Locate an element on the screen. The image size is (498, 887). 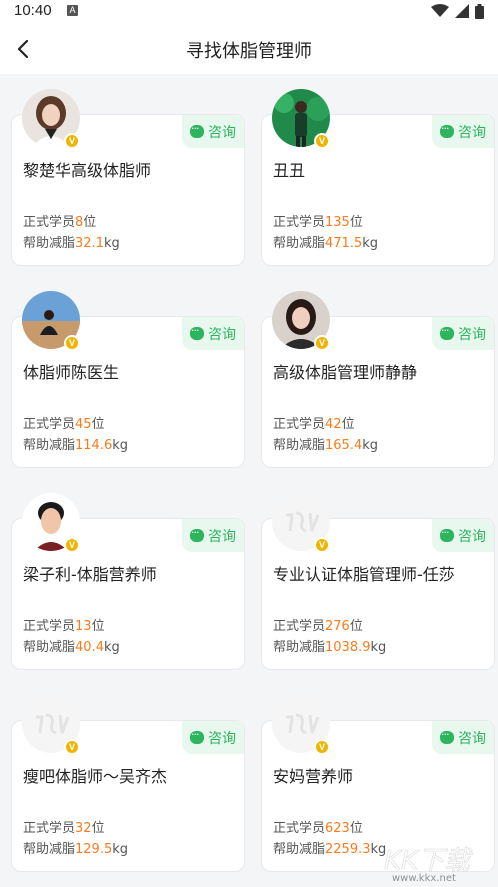
fat-loss-stat: 帮助减脂32.1kg is located at coordinates (71, 243).